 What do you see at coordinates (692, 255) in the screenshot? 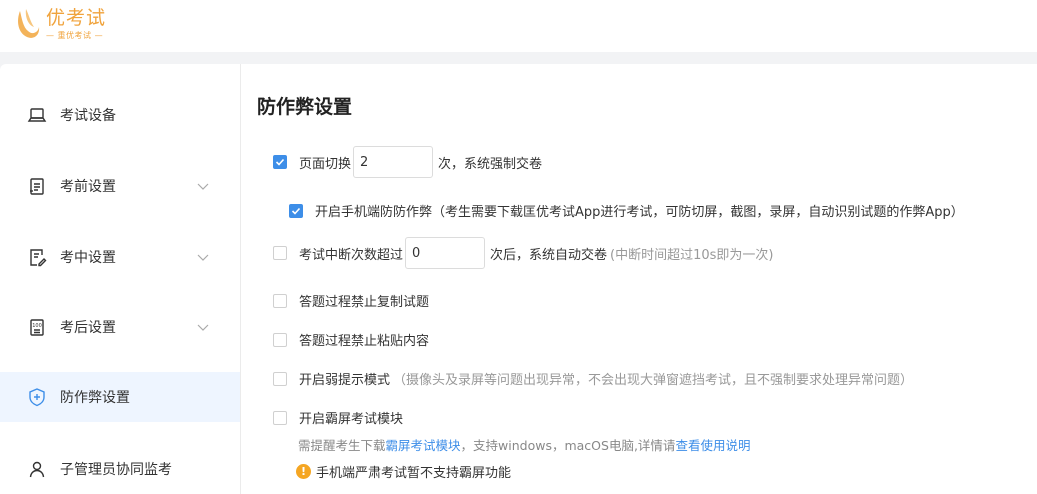
I see `interrupt-hint: (中断时间超过10s即为一次)` at bounding box center [692, 255].